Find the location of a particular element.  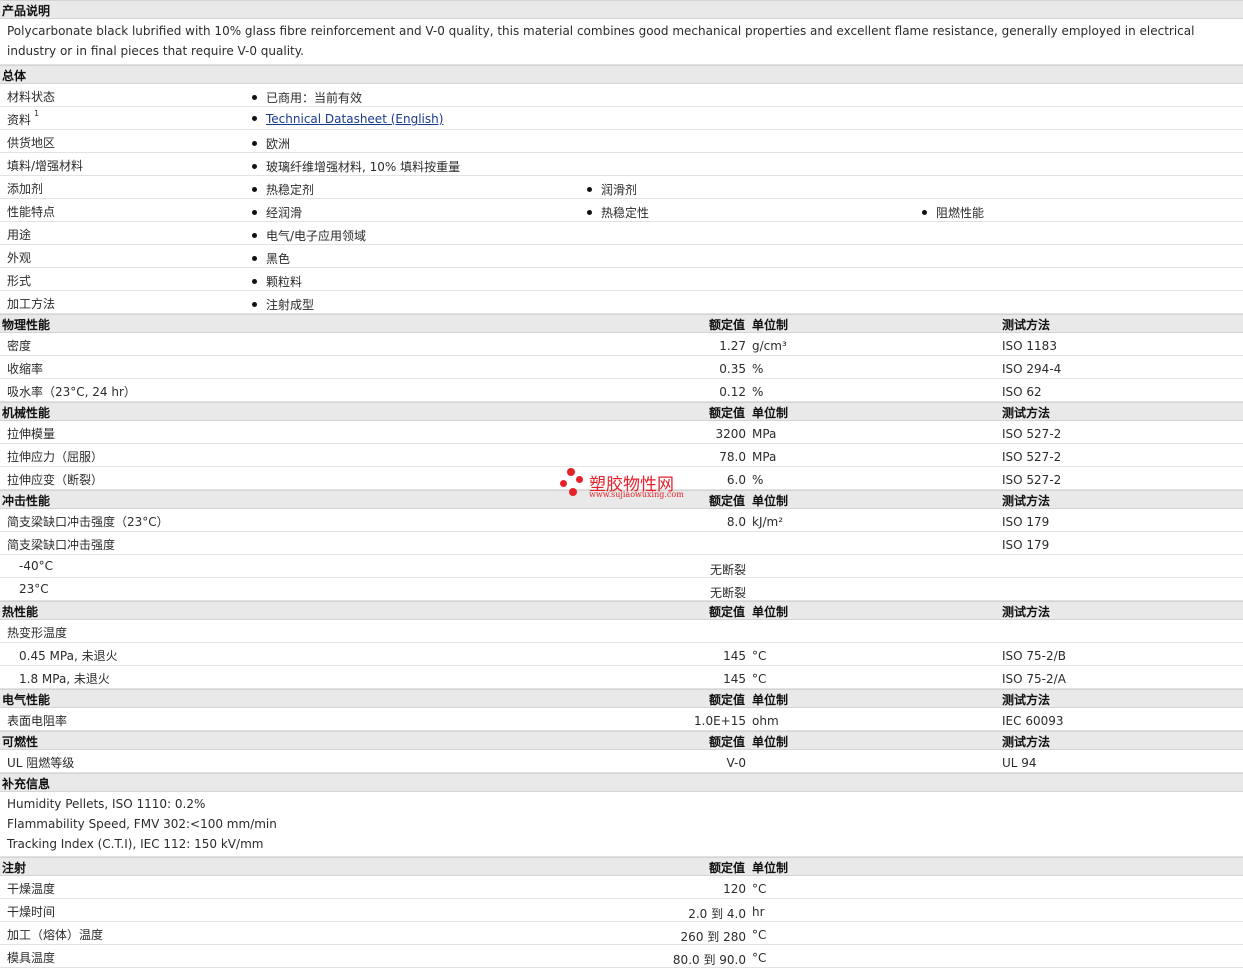

table-row: 收缩率 0.35% ISO 294-4 is located at coordinates (621, 367).